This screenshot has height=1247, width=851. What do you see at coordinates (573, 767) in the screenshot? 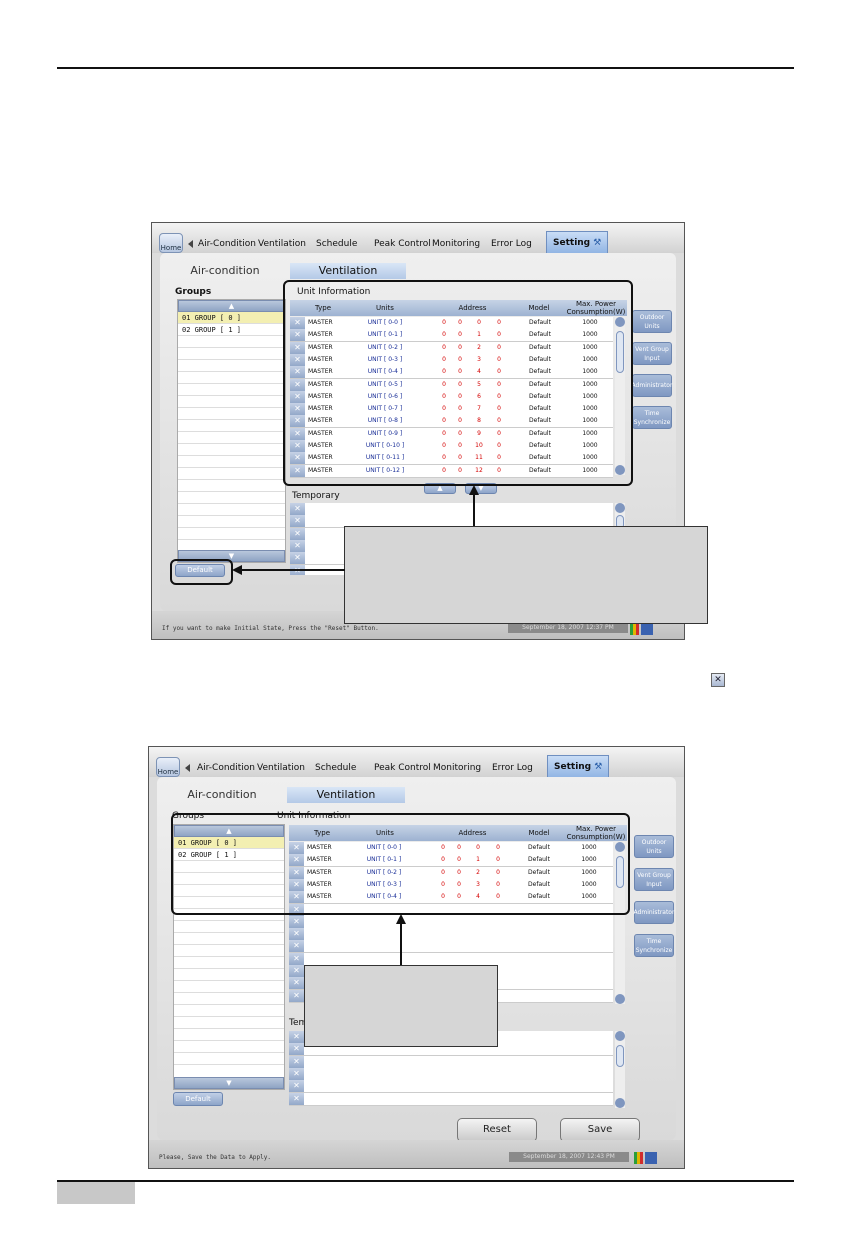
I see `tab-setting-label: Setting` at bounding box center [573, 767].